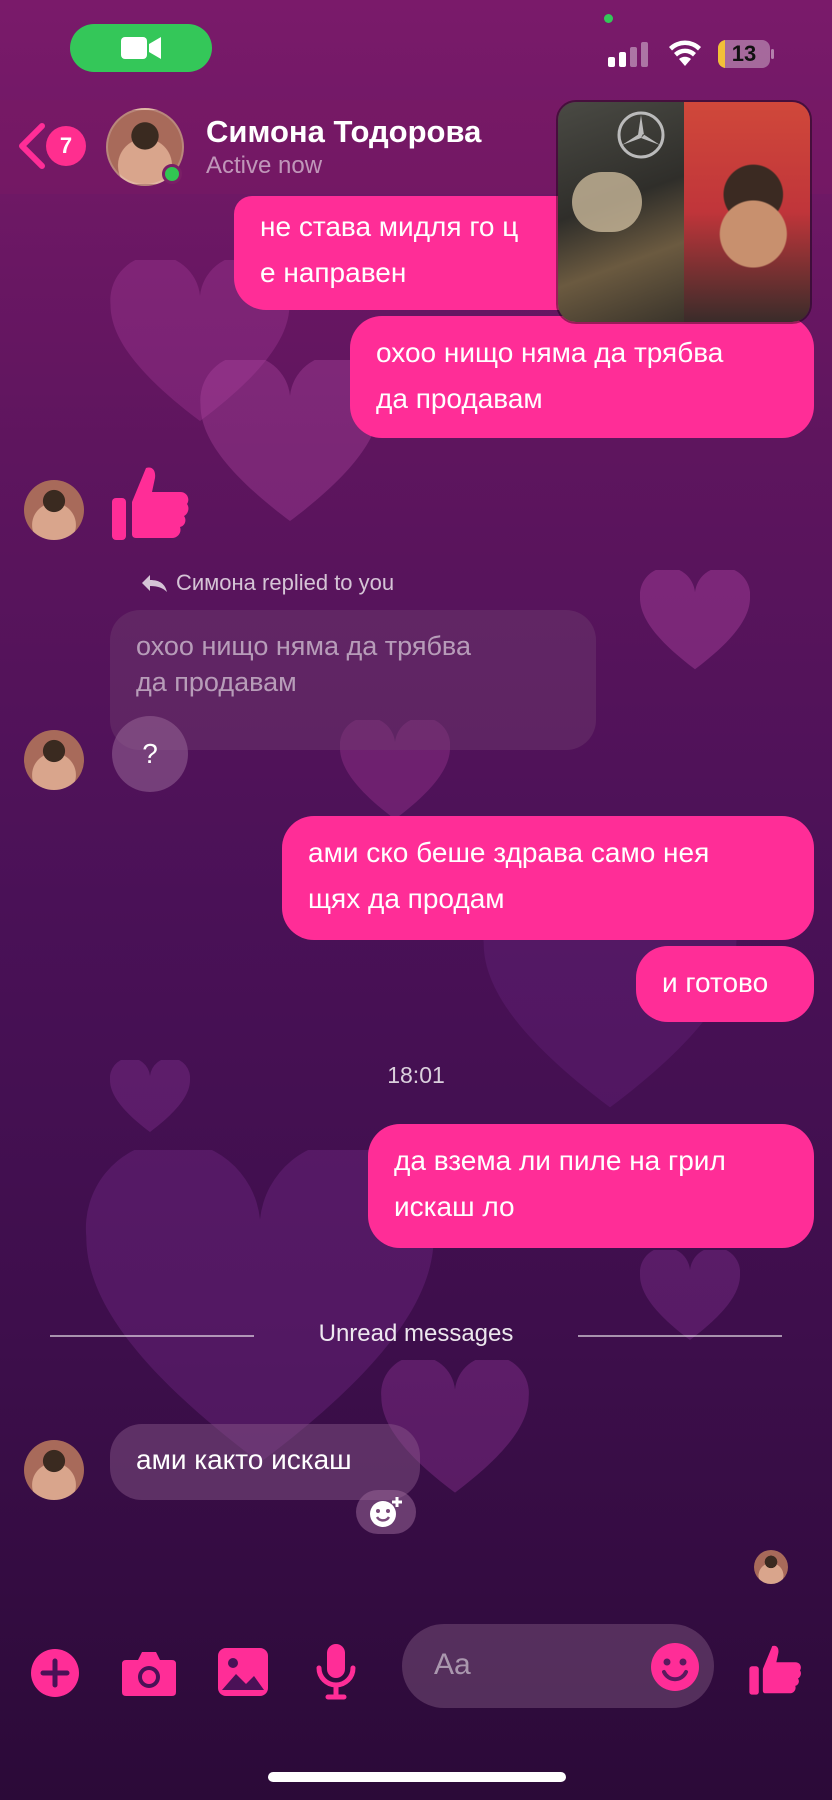 The width and height of the screenshot is (832, 1800). What do you see at coordinates (747, 212) in the screenshot?
I see `self-video-feed` at bounding box center [747, 212].